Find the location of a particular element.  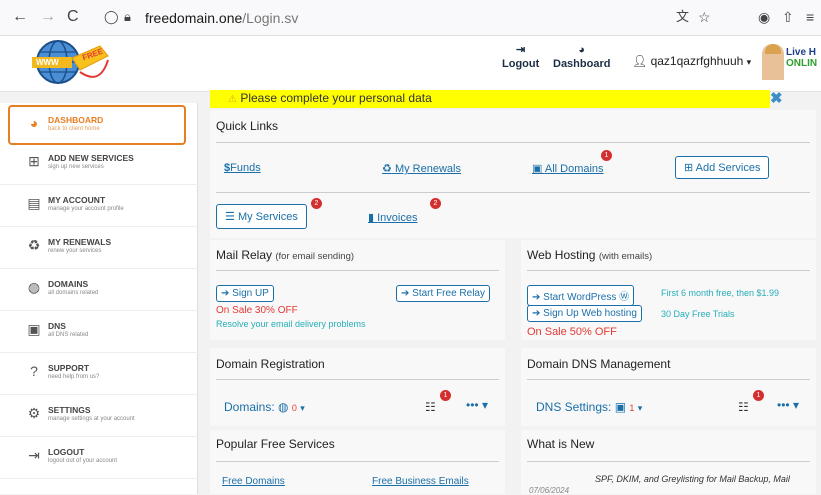

list-icon: ☰ is located at coordinates (230, 217).